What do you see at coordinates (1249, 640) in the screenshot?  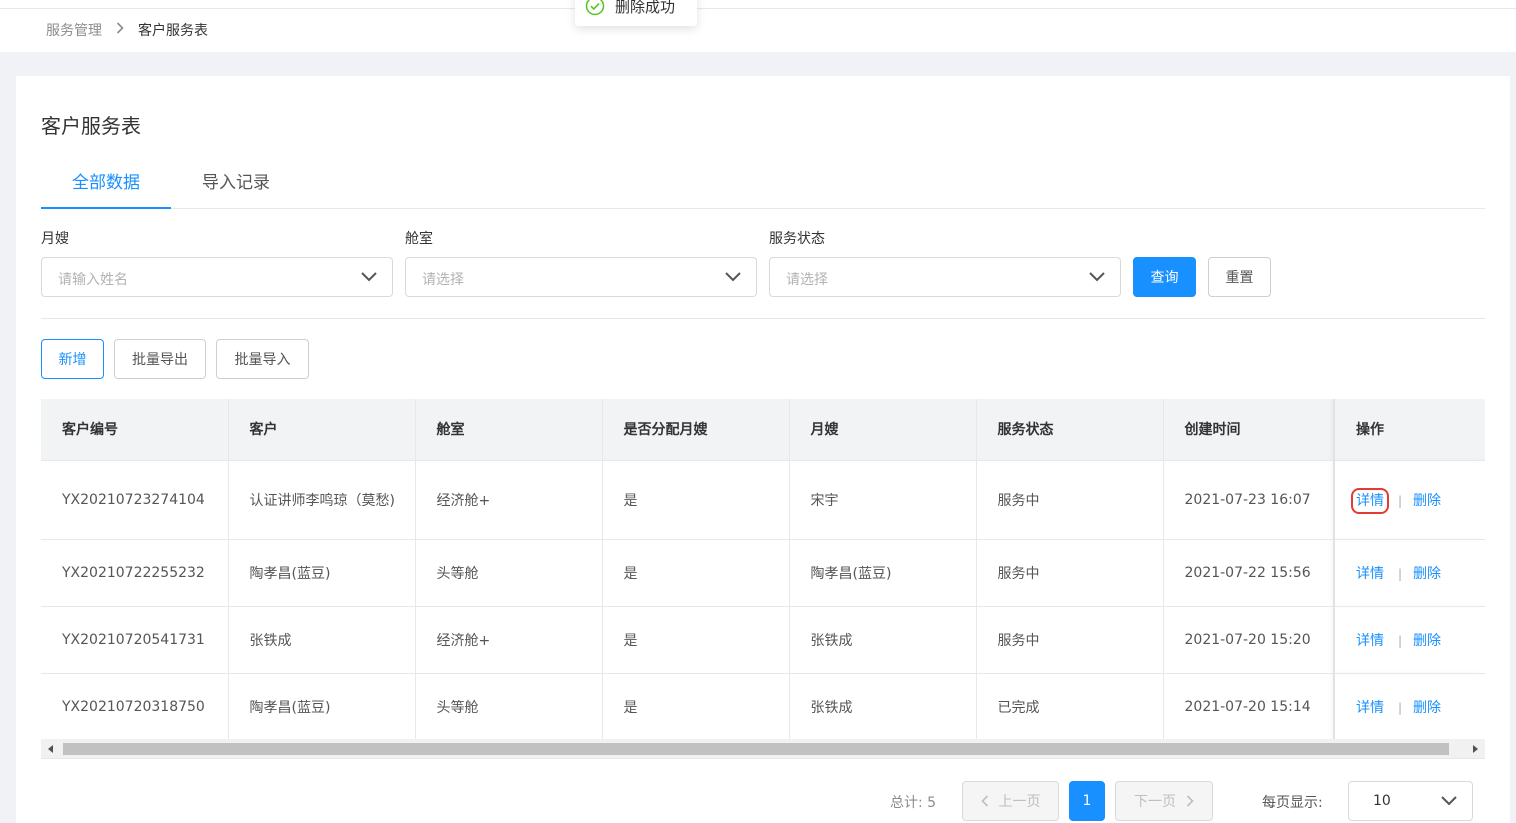 I see `cell-created: 2021-07-20 15:20` at bounding box center [1249, 640].